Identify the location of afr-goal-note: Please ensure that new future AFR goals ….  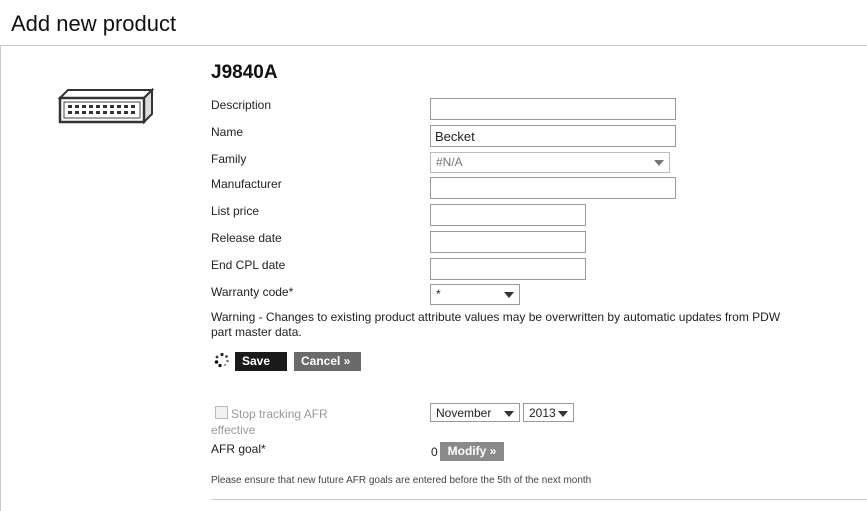
(401, 480).